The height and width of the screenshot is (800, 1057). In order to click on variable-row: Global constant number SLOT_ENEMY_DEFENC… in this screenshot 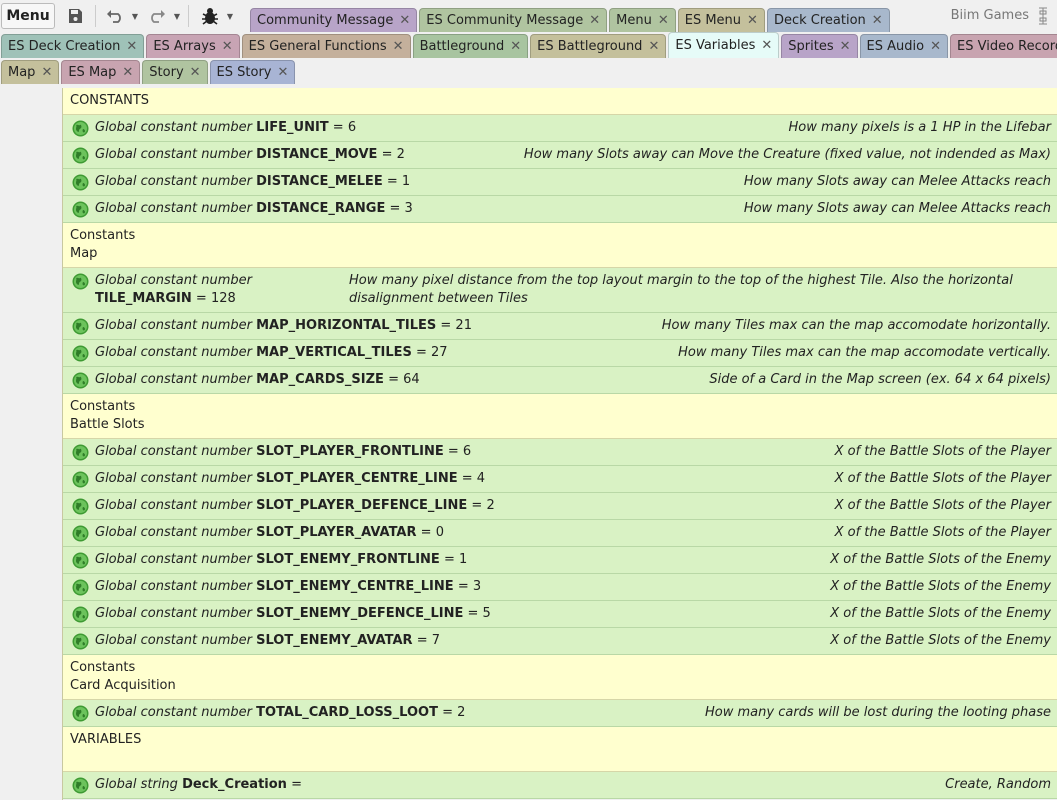, I will do `click(560, 614)`.